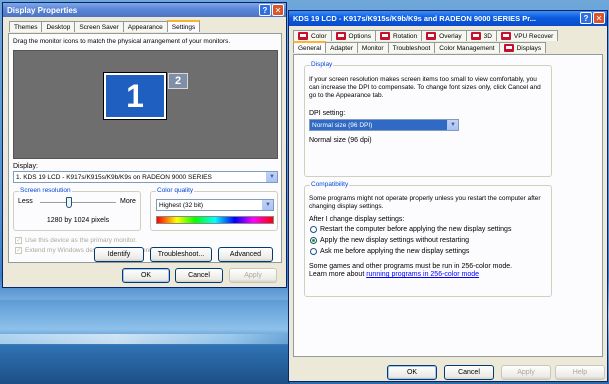 This screenshot has height=384, width=609. What do you see at coordinates (527, 35) in the screenshot?
I see `tab-vpu-recover: VPU Recover` at bounding box center [527, 35].